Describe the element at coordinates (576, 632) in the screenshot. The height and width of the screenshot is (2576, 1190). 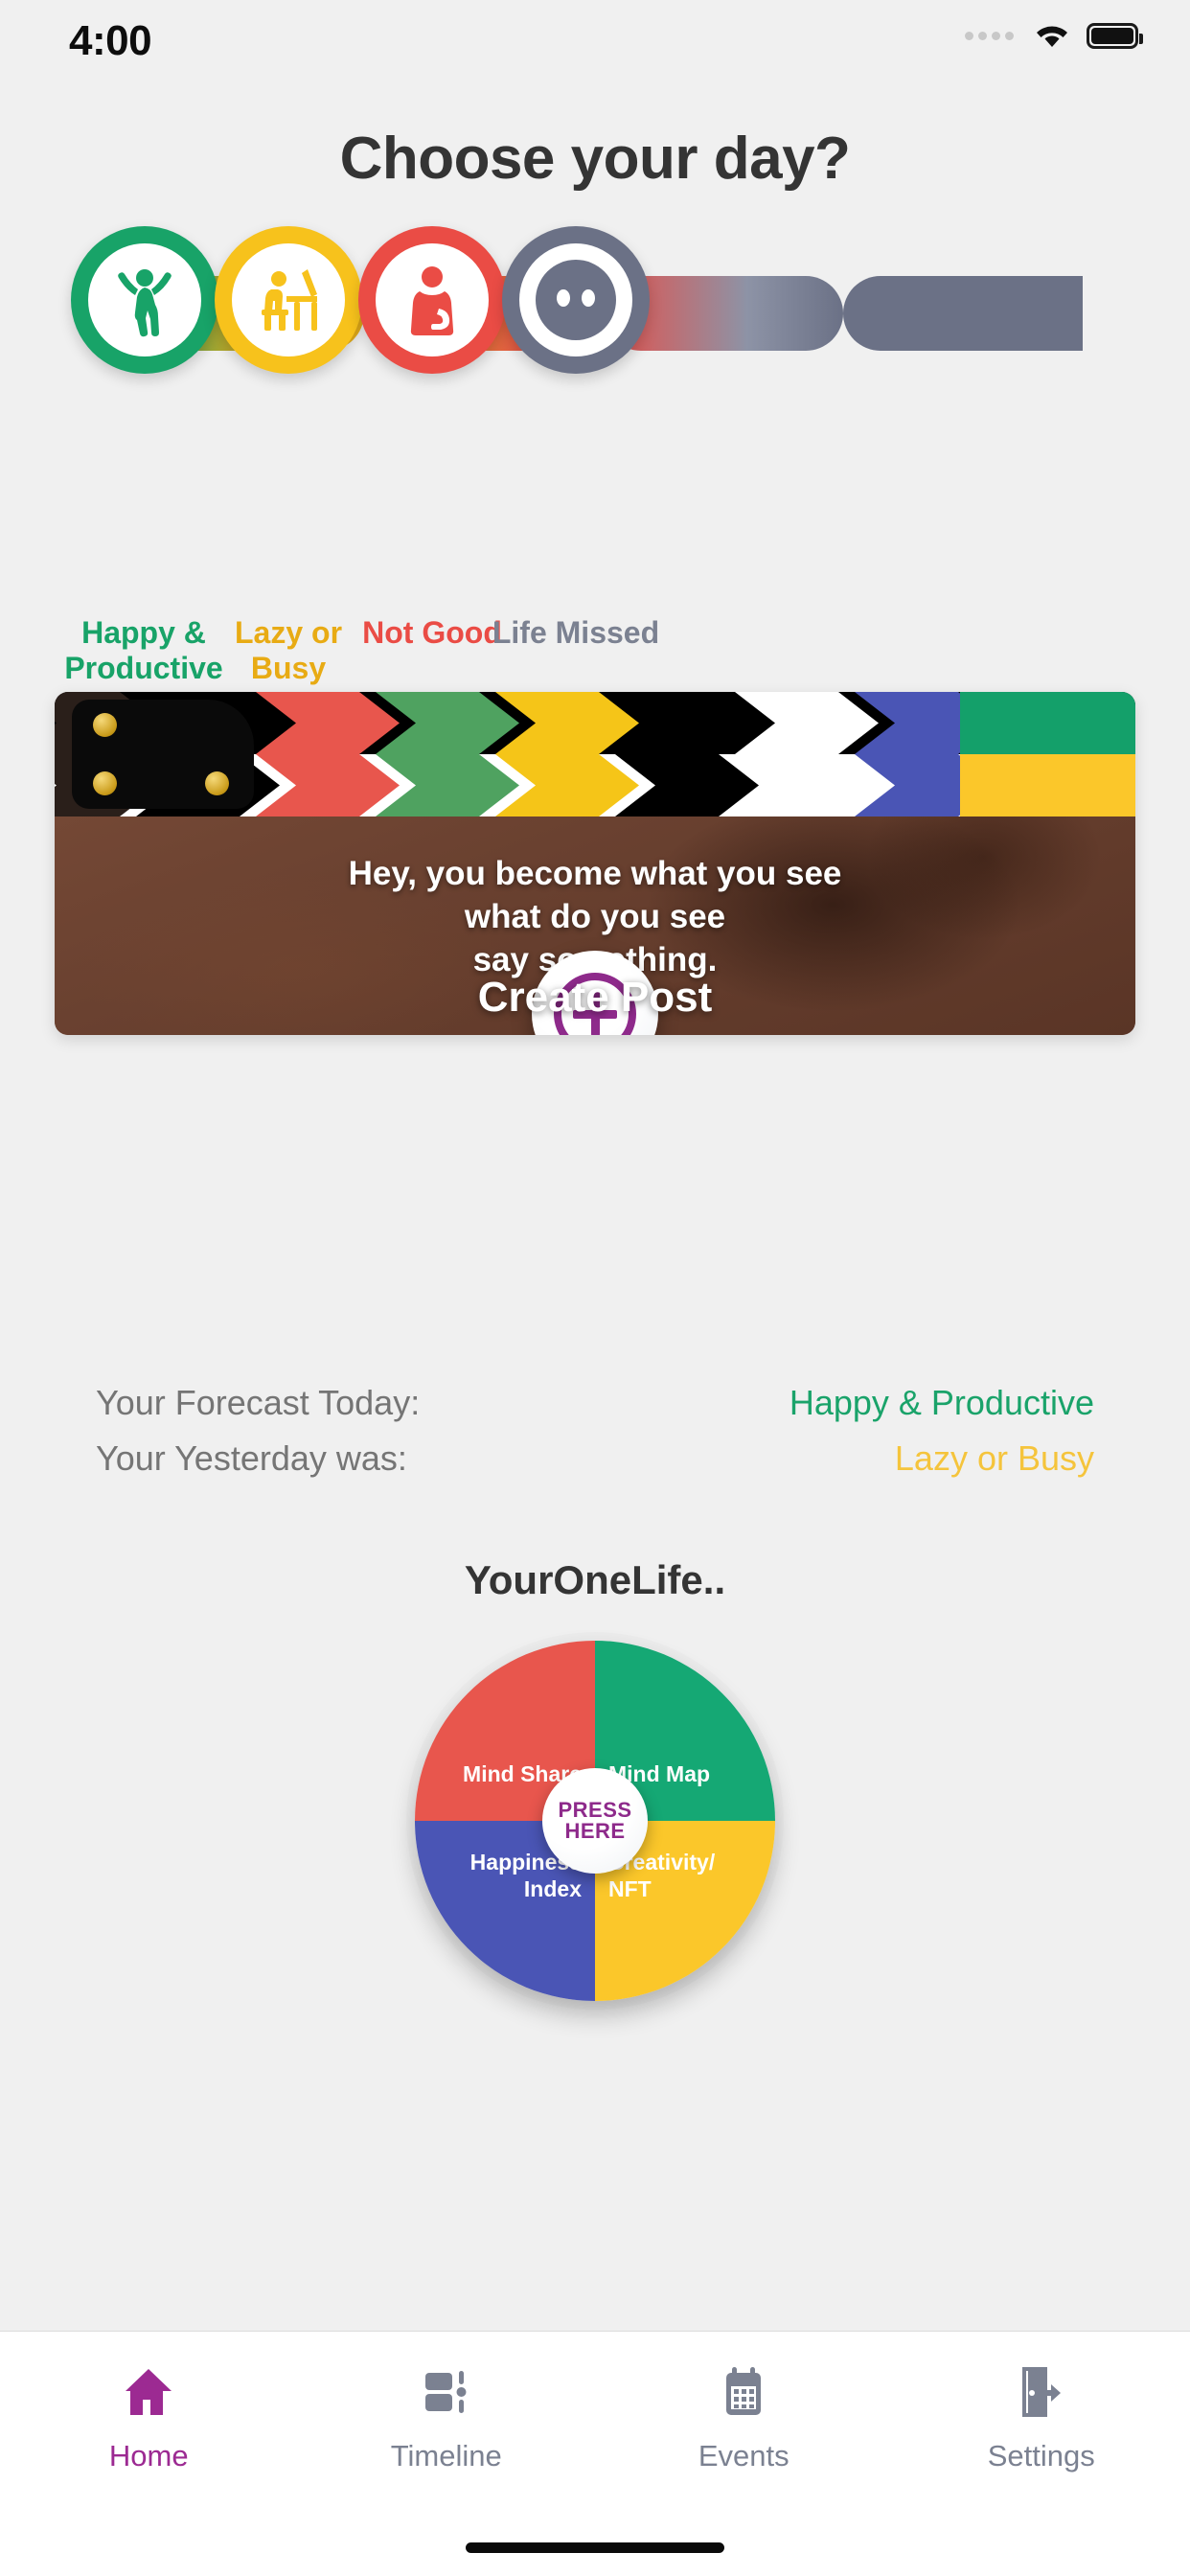
I see `mood-label-life-missed: Life Missed` at that location.